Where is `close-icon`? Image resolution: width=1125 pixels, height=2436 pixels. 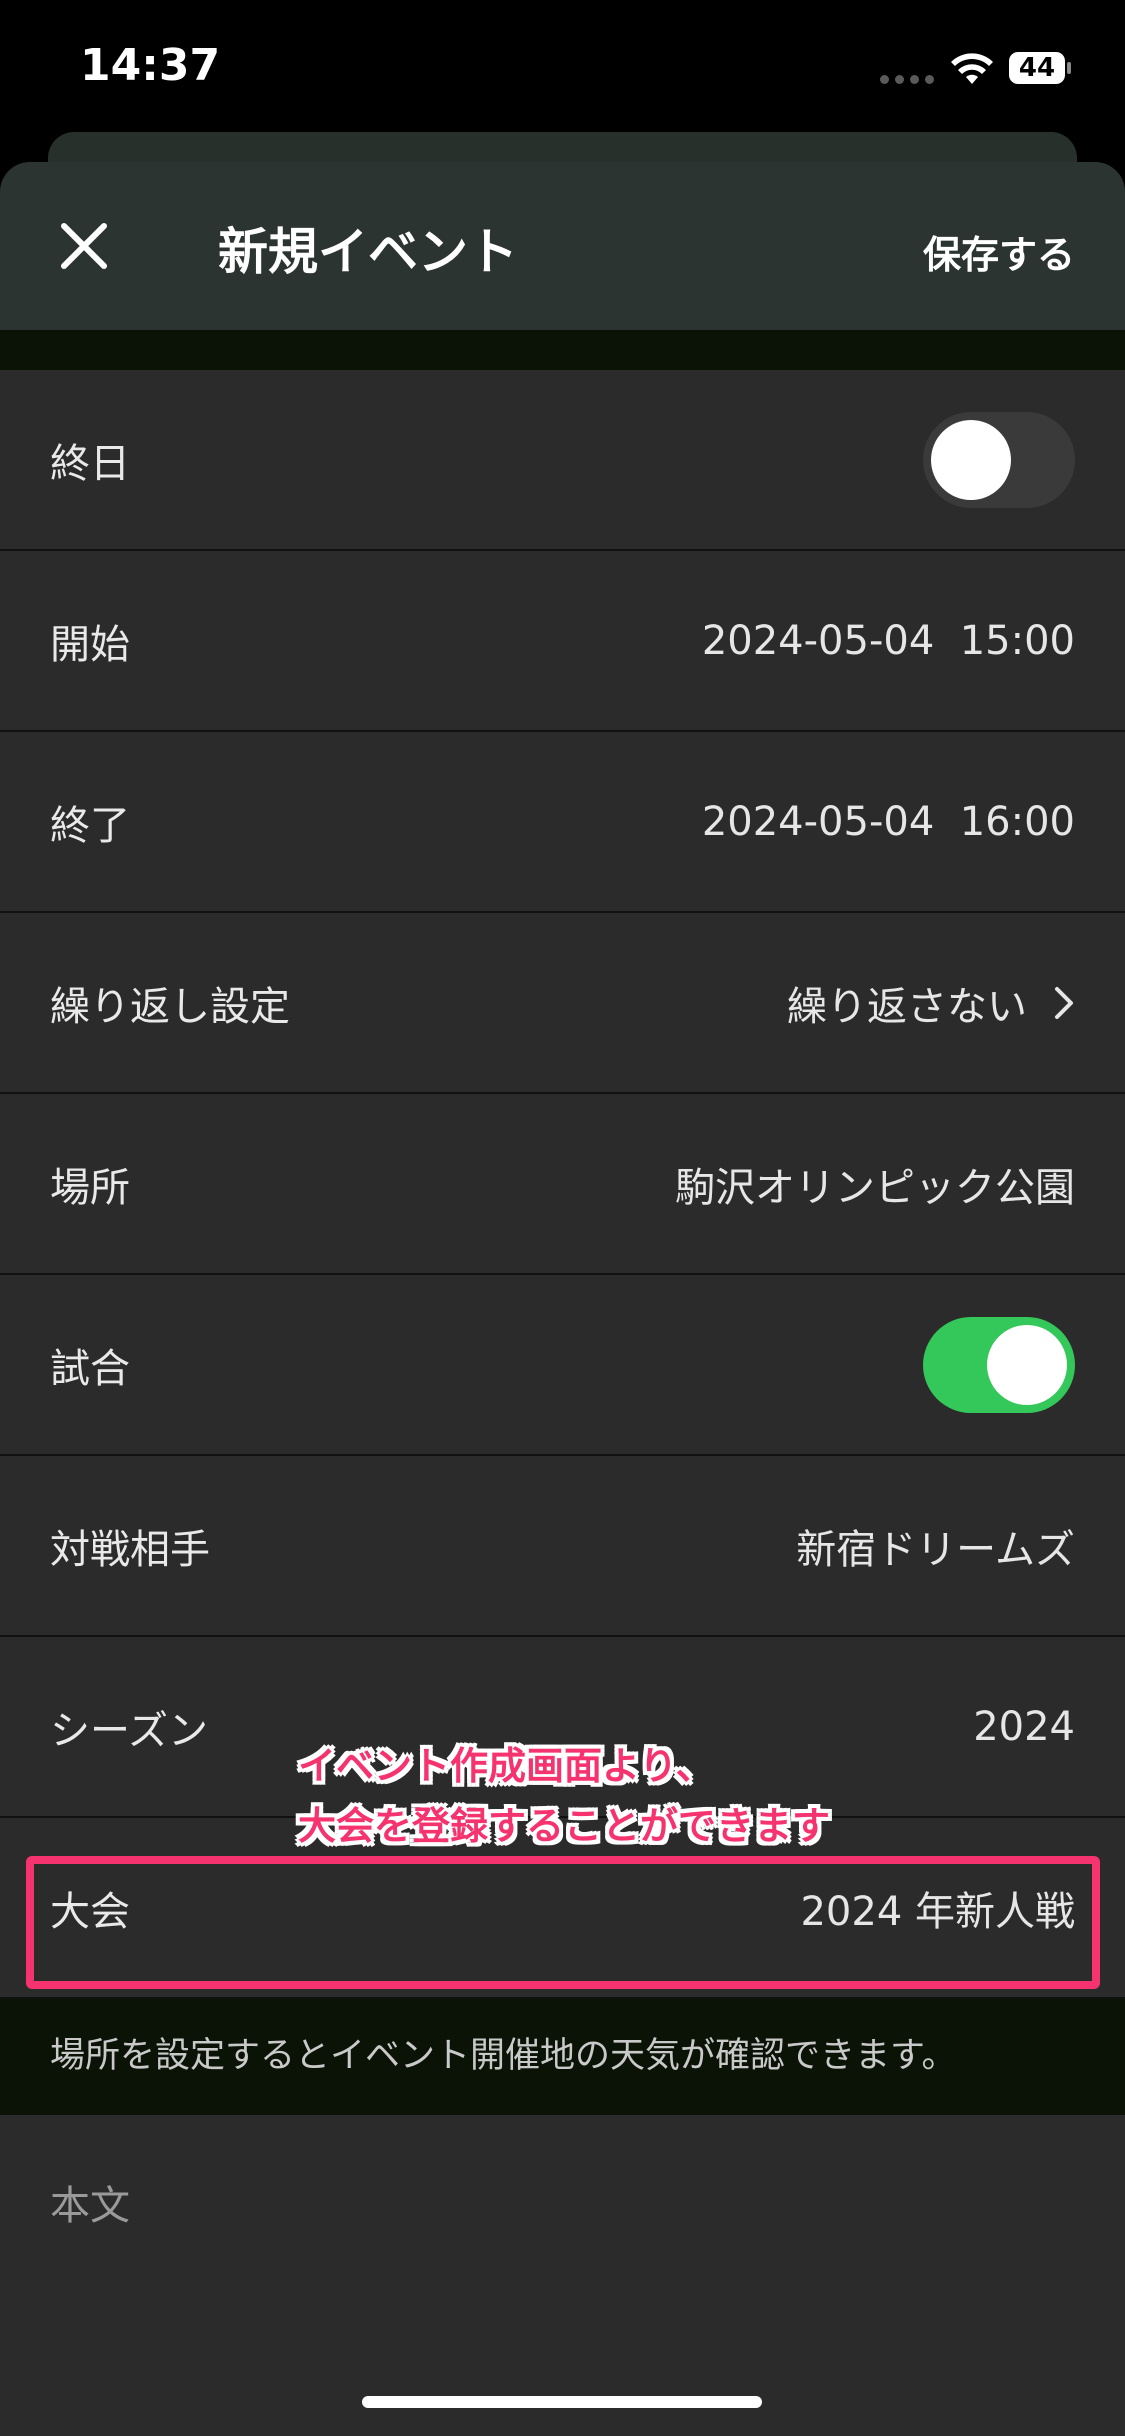 close-icon is located at coordinates (84, 246).